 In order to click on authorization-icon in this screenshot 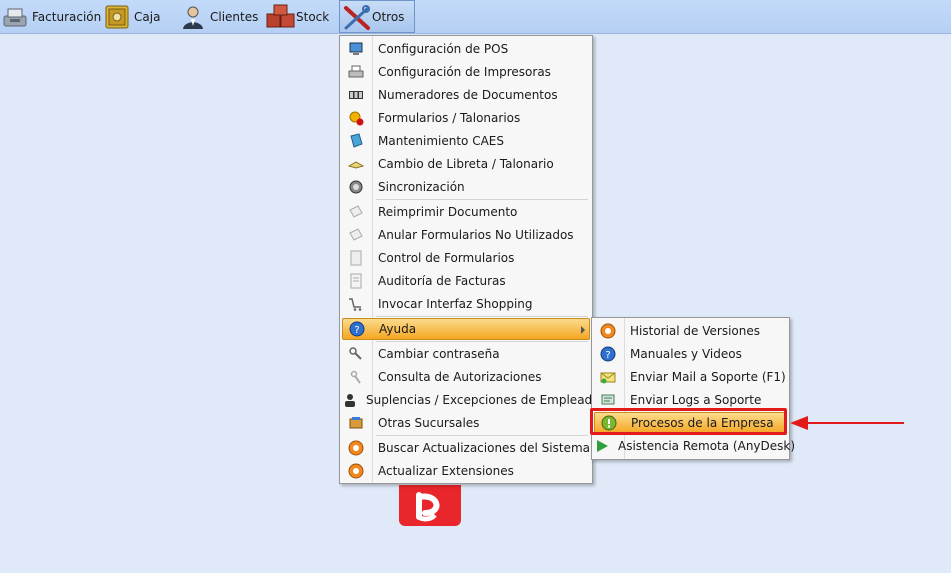, I will do `click(356, 377)`.